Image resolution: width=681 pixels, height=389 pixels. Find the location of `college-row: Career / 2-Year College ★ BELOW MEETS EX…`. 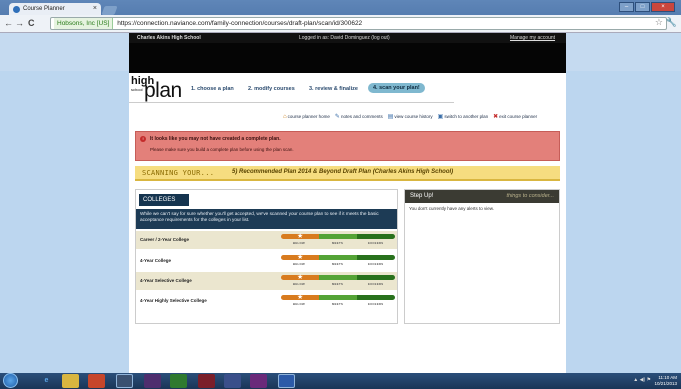

college-row: Career / 2-Year College ★ BELOW MEETS EX… is located at coordinates (266, 240).